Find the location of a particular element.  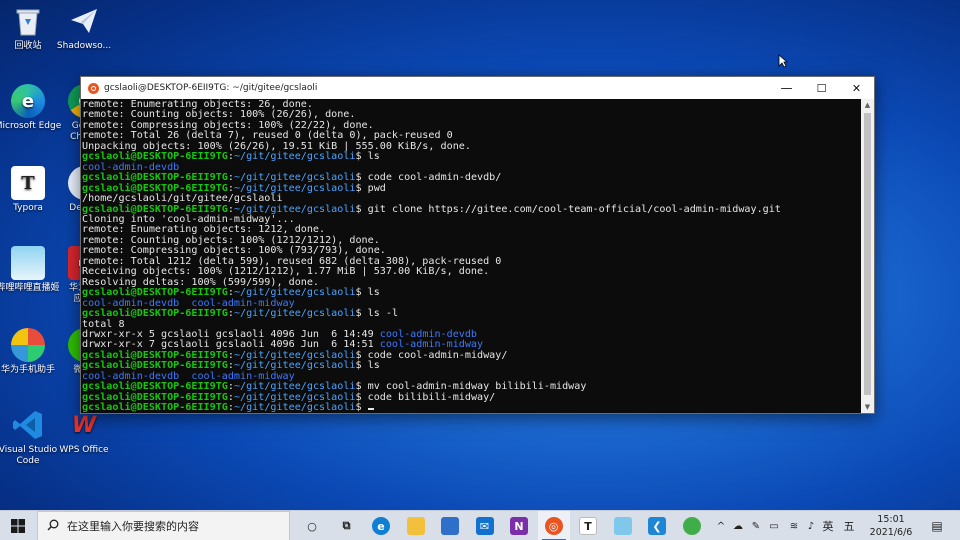

taskbar-app-typora: T is located at coordinates (588, 525).